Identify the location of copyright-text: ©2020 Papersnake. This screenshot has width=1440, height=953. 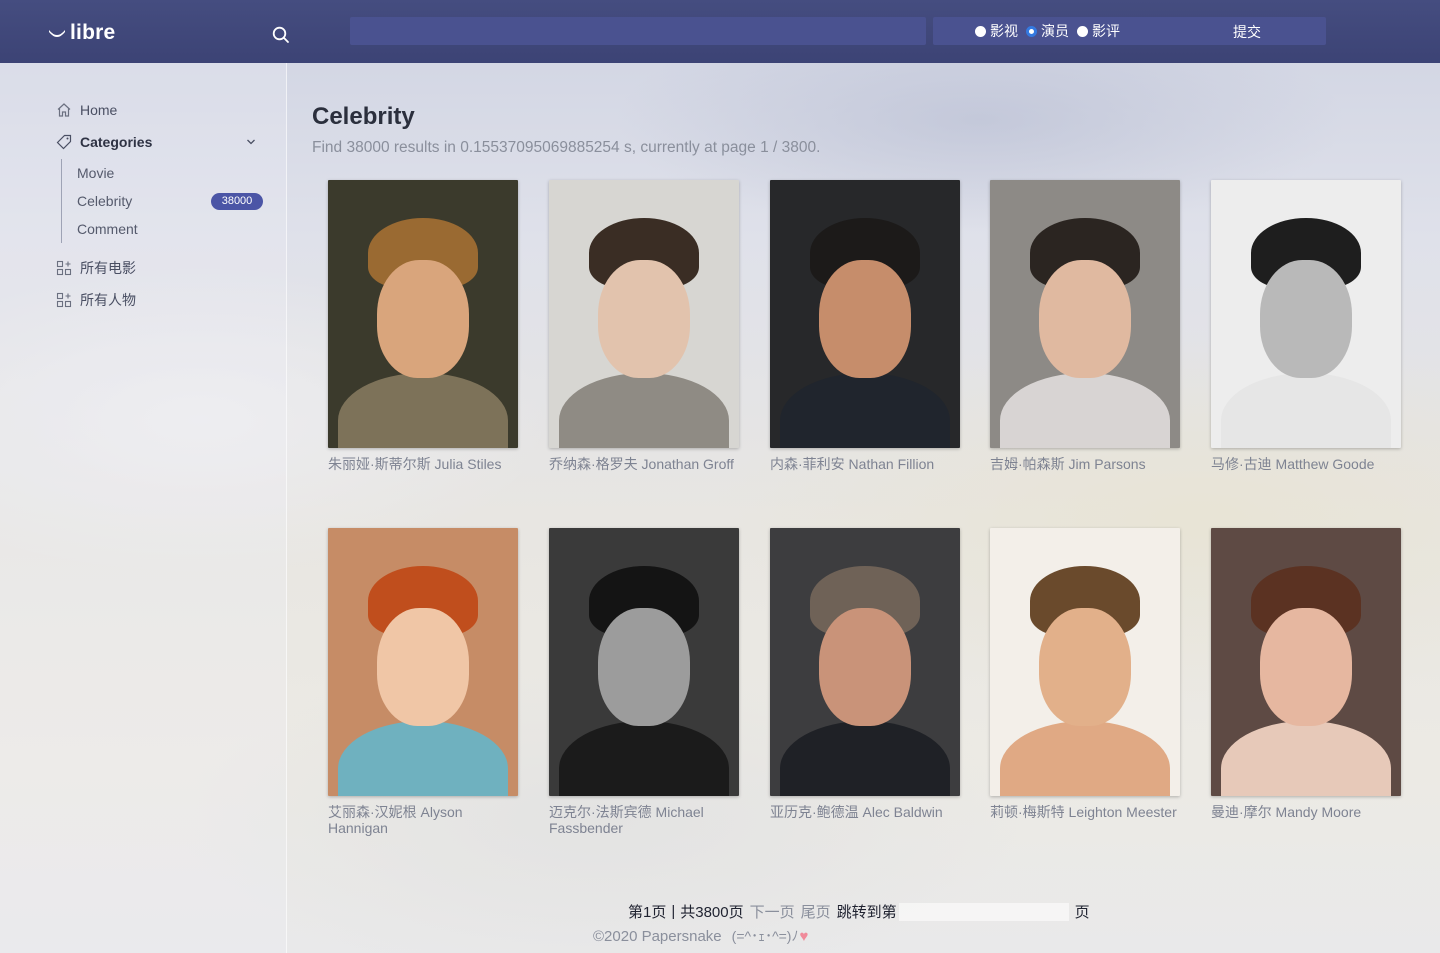
(657, 936).